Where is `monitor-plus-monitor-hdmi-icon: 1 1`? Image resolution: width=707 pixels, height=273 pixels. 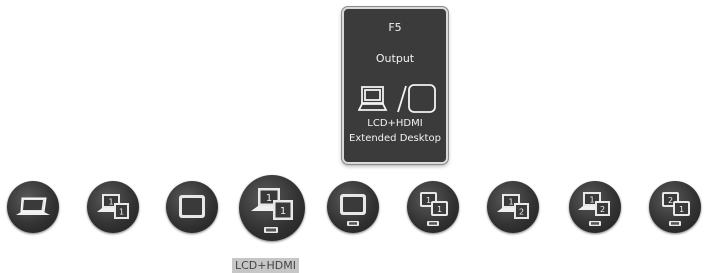 monitor-plus-monitor-hdmi-icon: 1 1 is located at coordinates (434, 209).